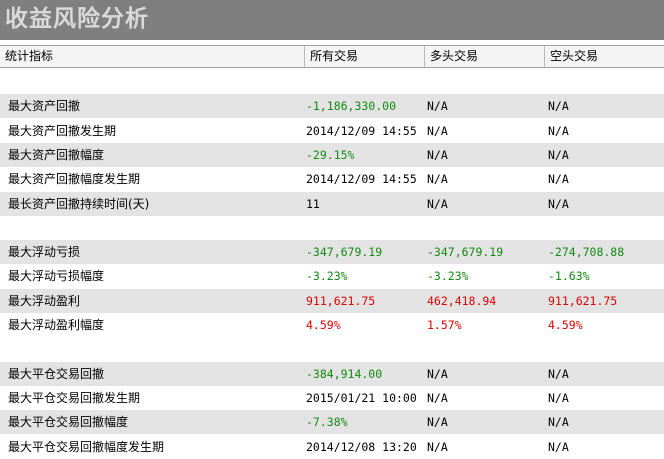  Describe the element at coordinates (361, 397) in the screenshot. I see `table-cell: 2015/01/21 10:00` at that location.